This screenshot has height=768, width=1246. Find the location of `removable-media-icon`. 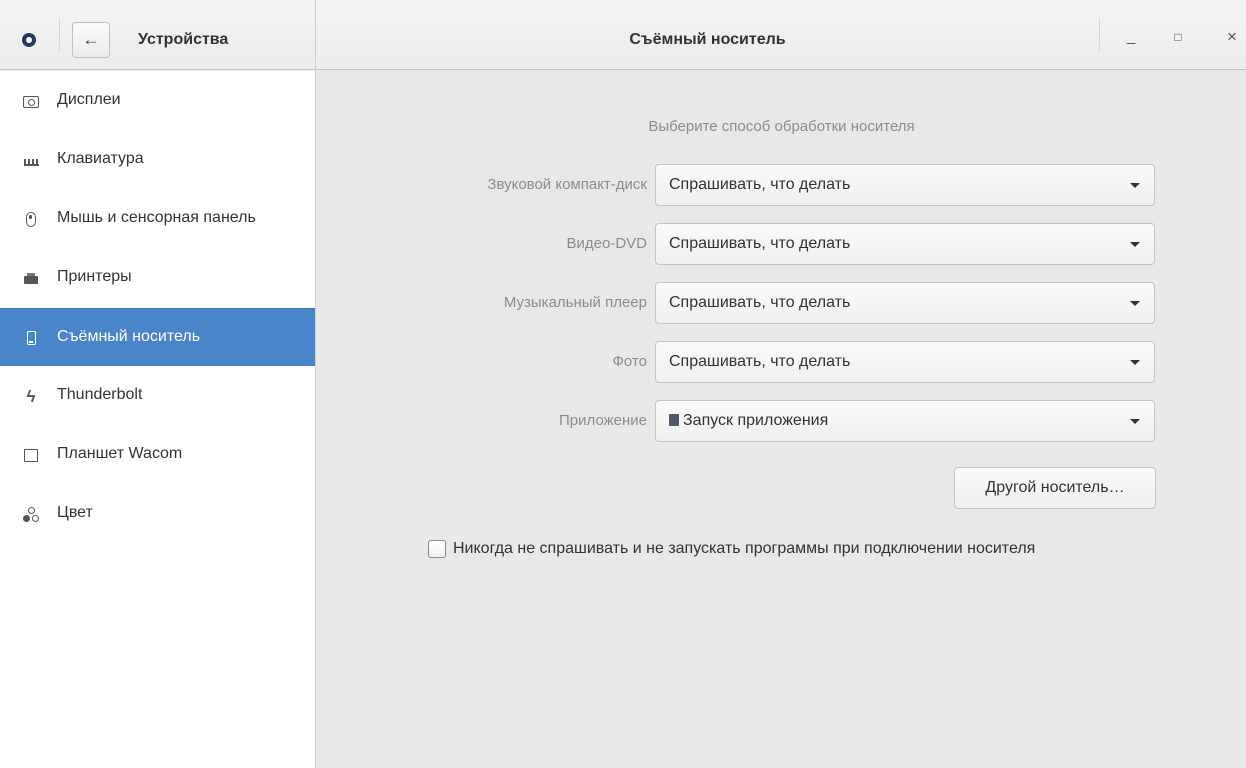

removable-media-icon is located at coordinates (31, 339).